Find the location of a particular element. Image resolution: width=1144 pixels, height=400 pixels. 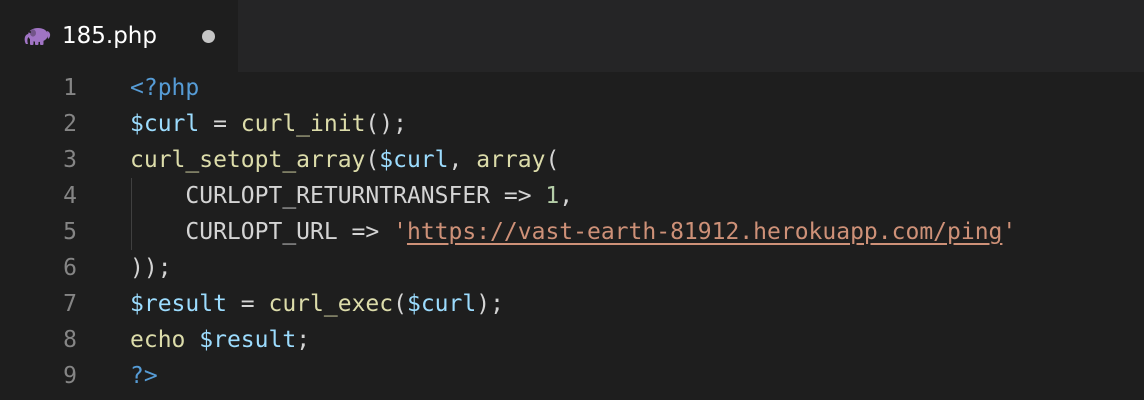

code-line-content: echo $result; is located at coordinates (220, 340).